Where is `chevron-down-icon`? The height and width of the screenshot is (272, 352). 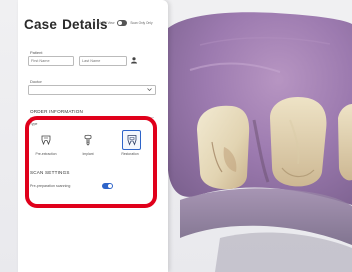 chevron-down-icon is located at coordinates (149, 89).